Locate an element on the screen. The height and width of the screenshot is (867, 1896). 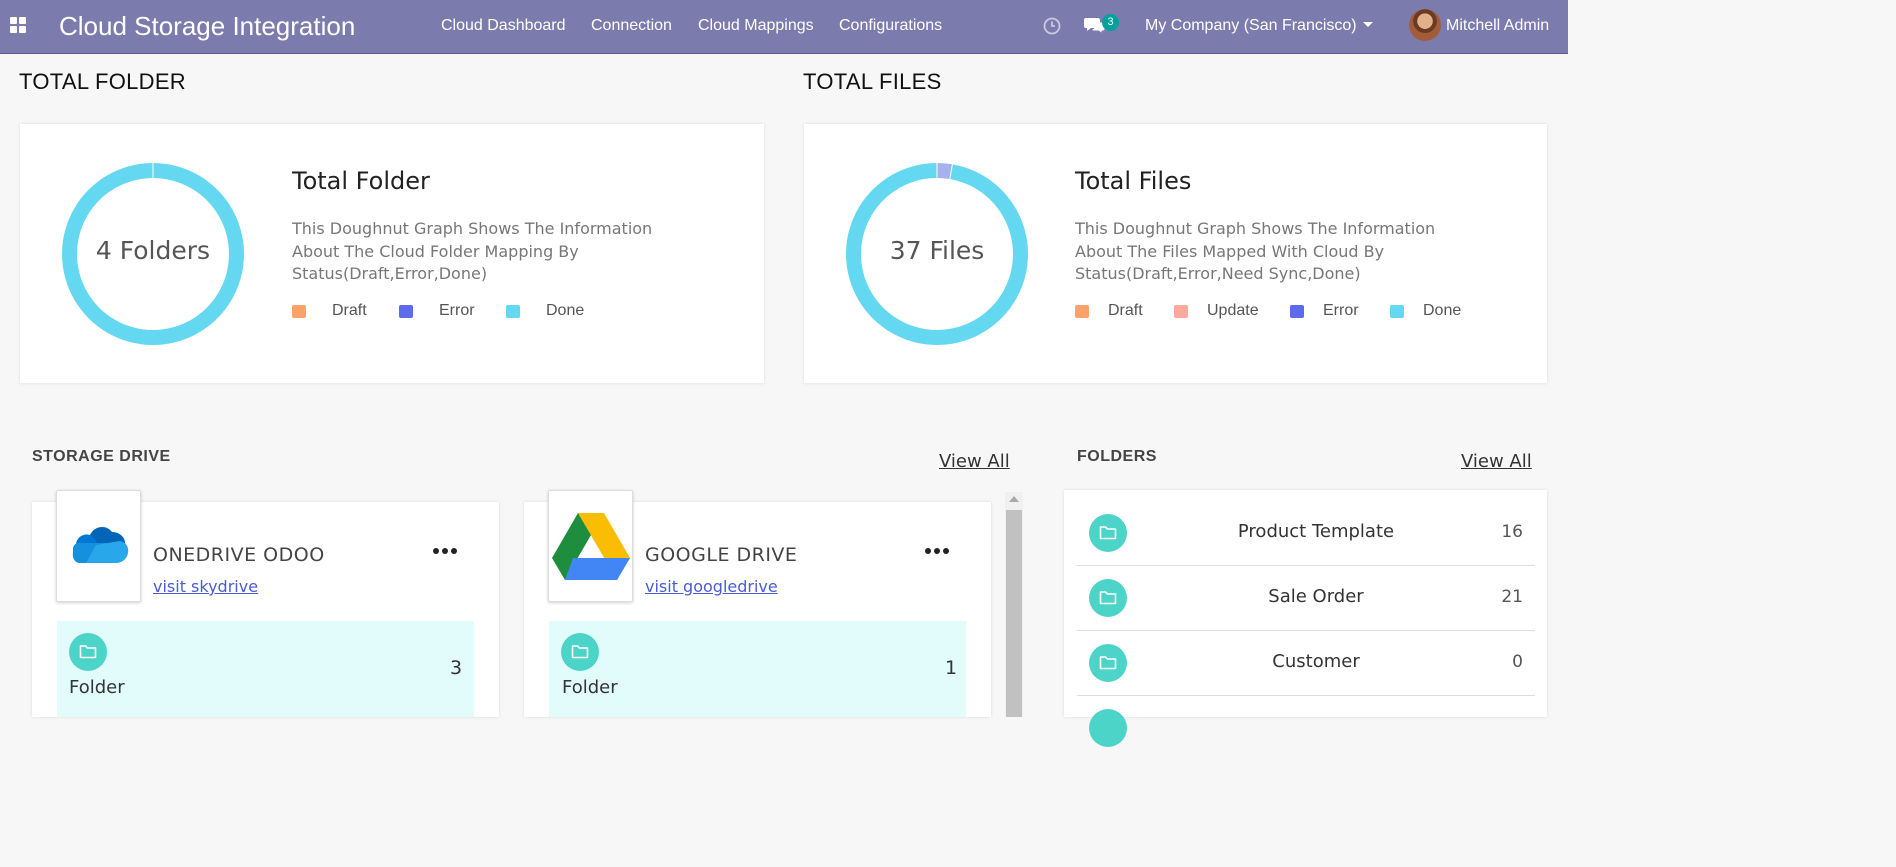
storage-drive-view-all-link: View All is located at coordinates (974, 461).